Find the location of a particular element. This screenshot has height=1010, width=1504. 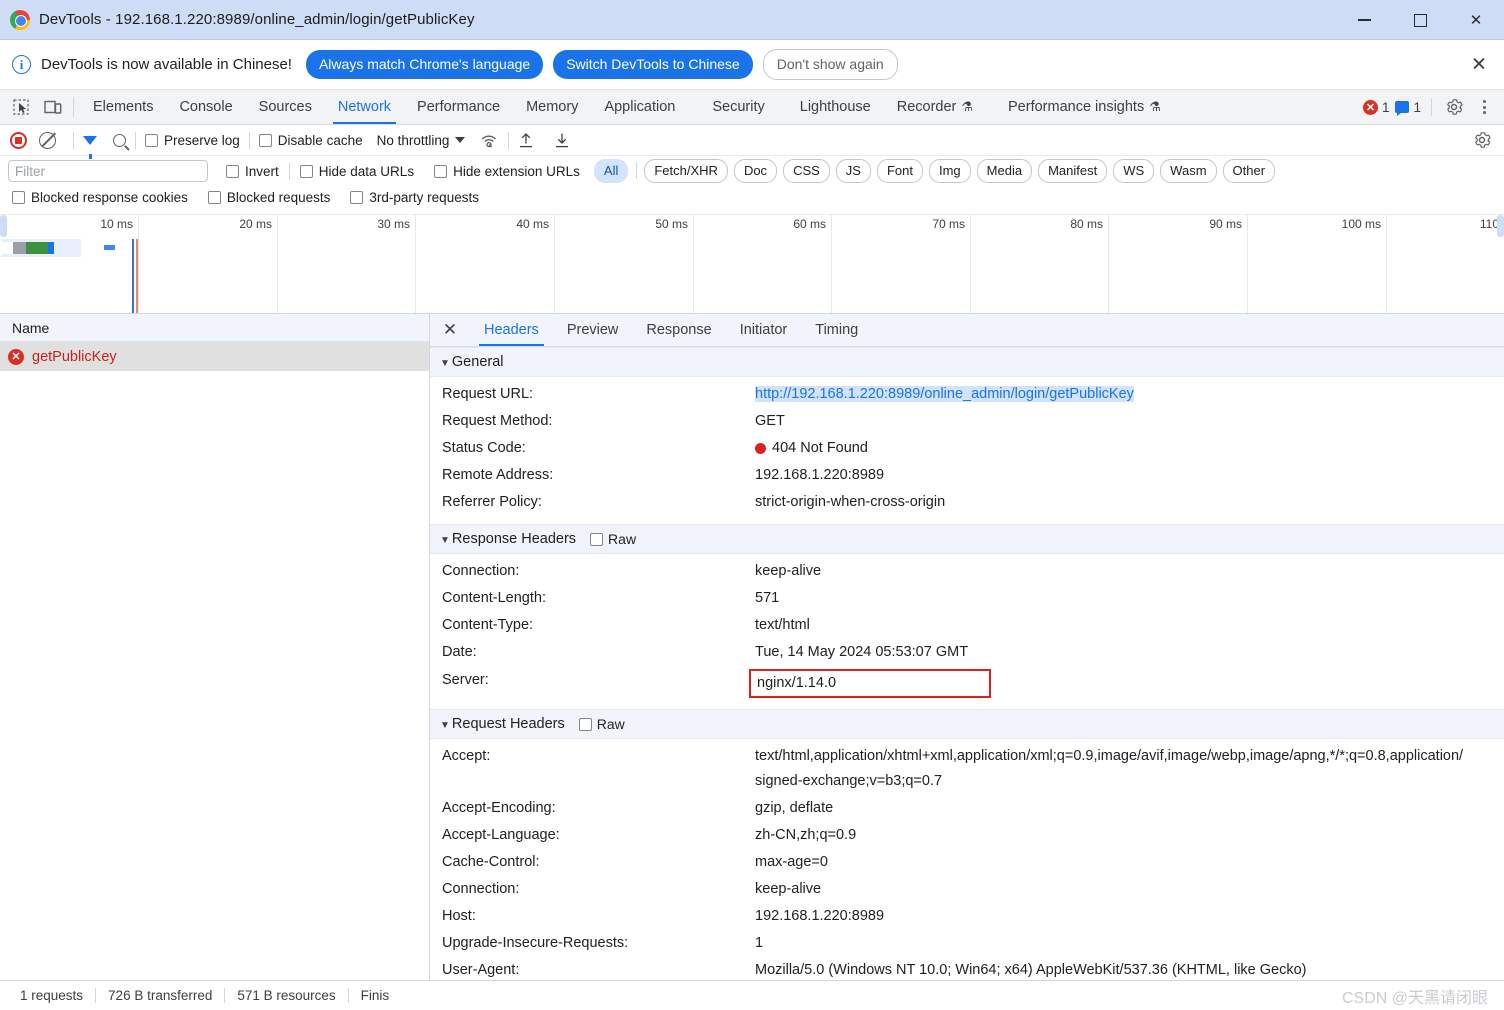

error-count-badge: ✕ 1 is located at coordinates (1375, 107).